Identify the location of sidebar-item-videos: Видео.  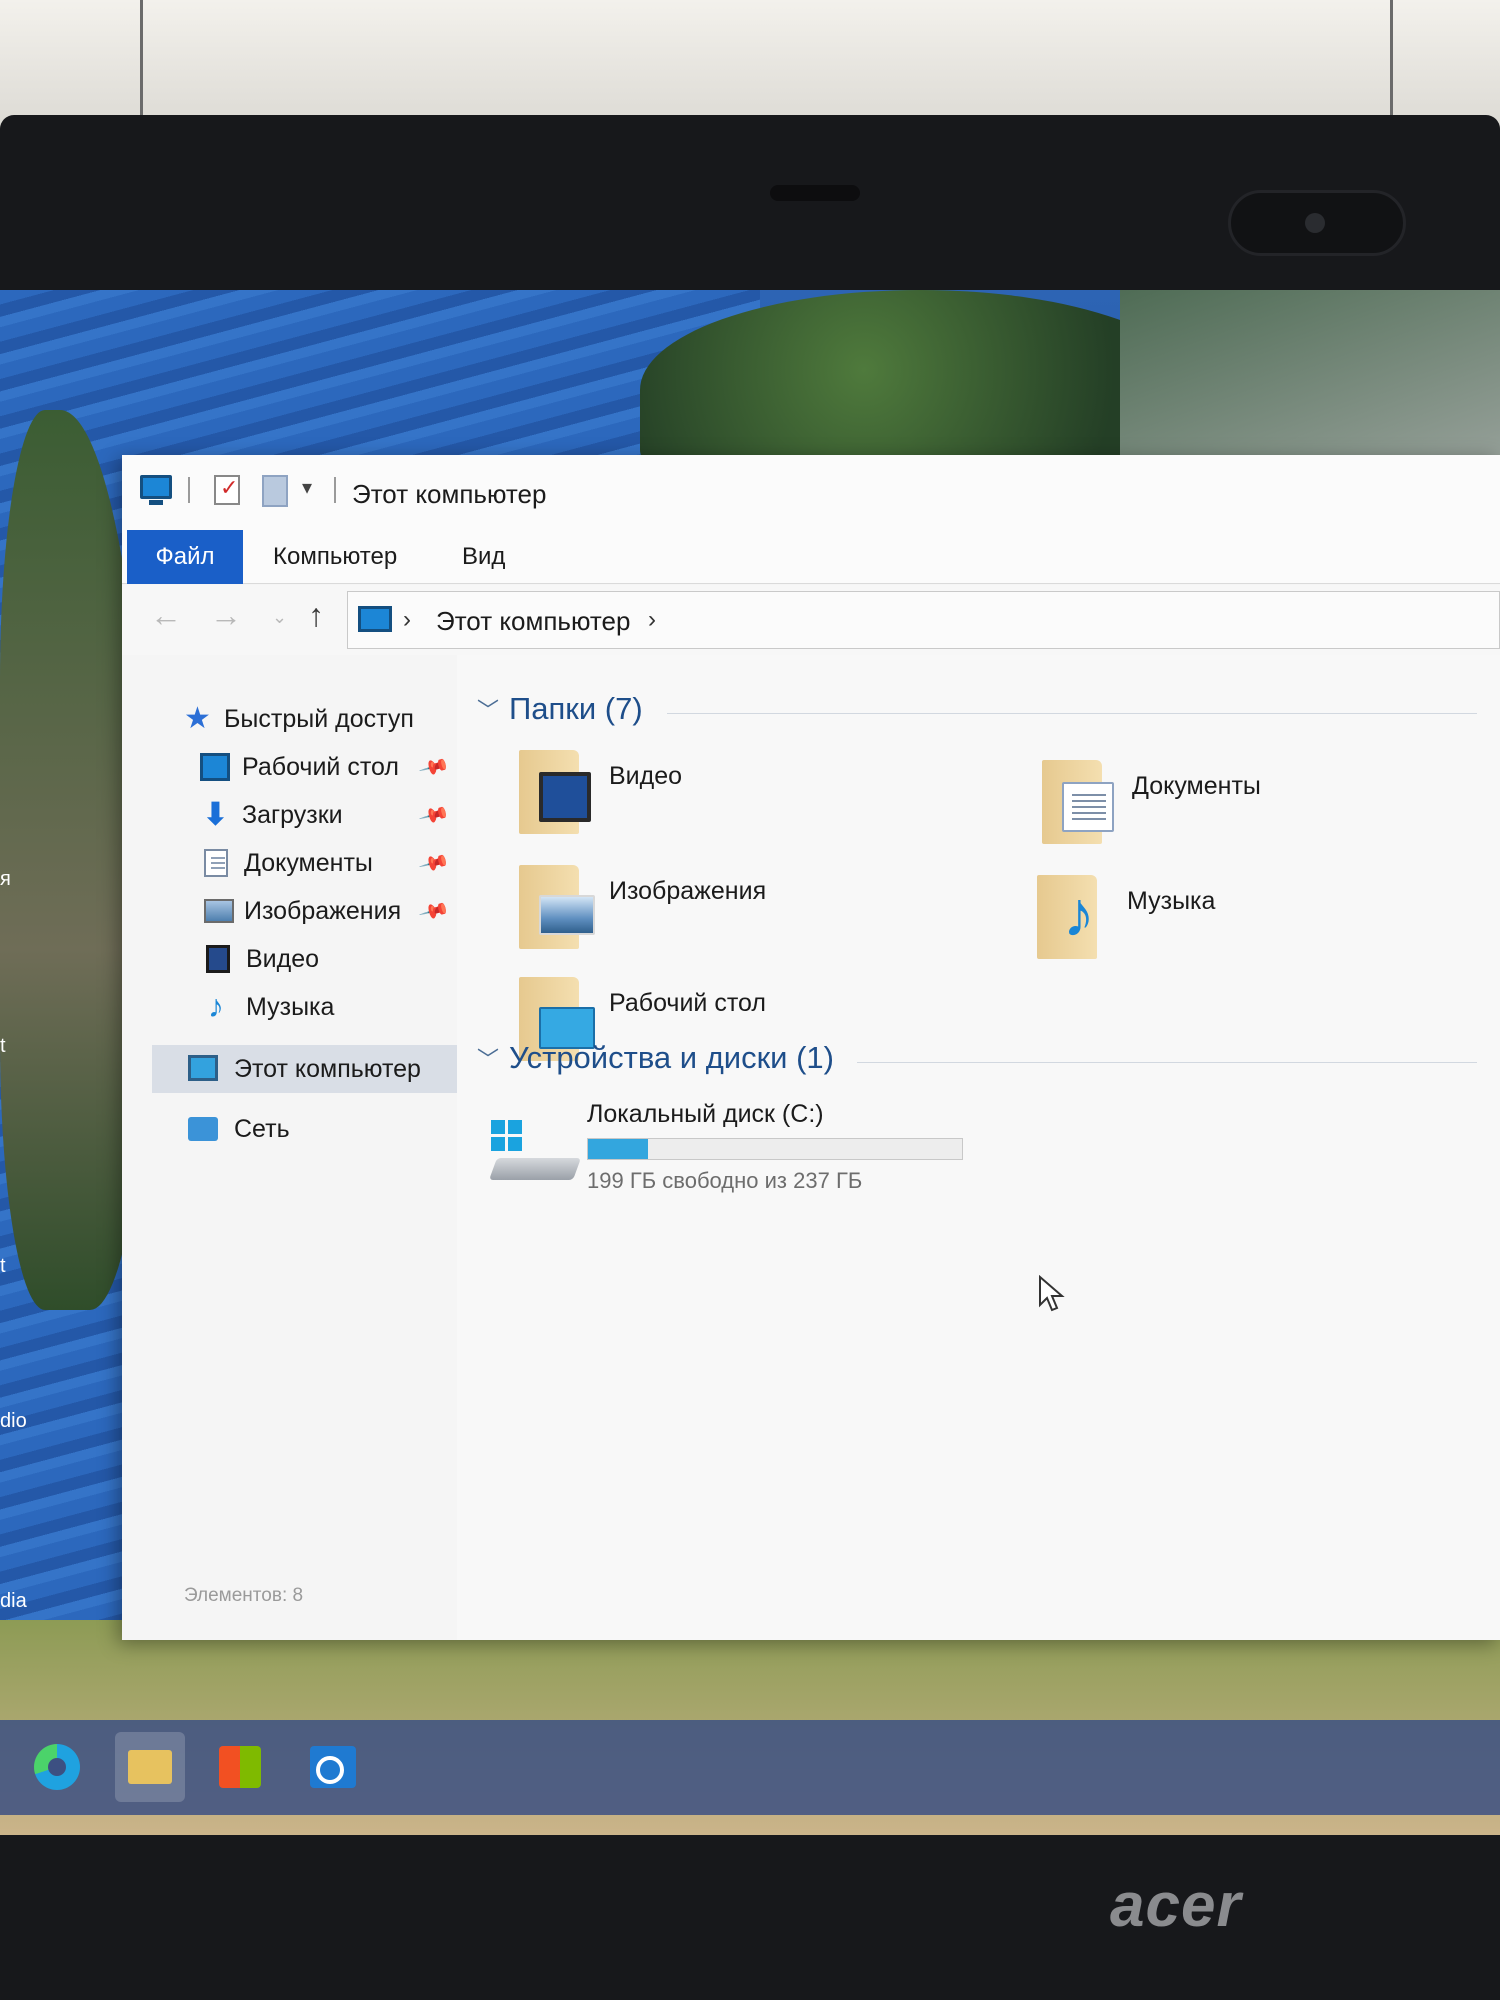
(289, 959).